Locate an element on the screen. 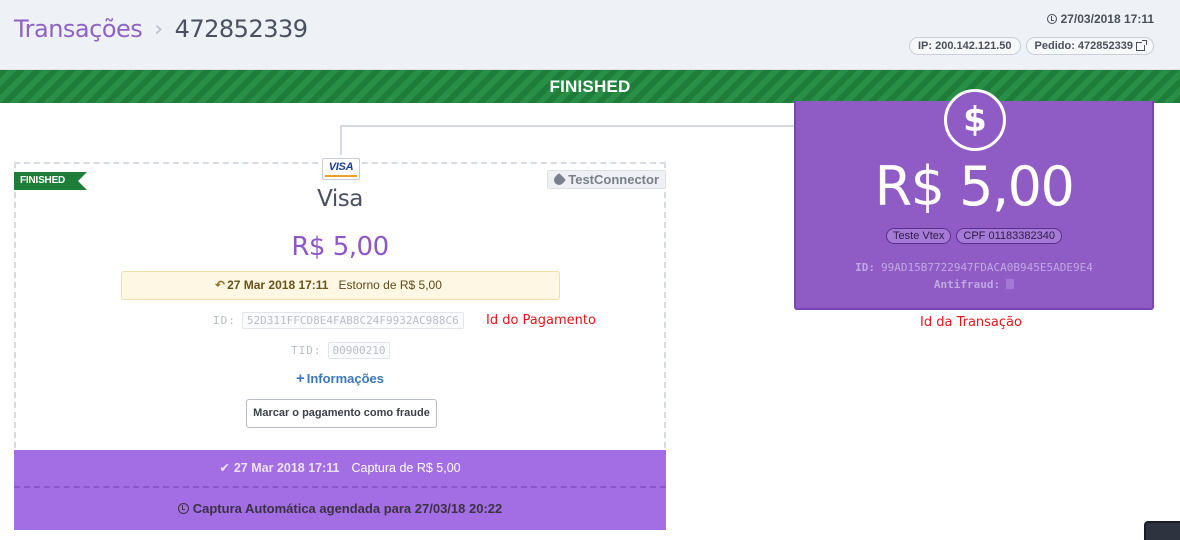  antifraud-row: Antifraud: is located at coordinates (974, 284).